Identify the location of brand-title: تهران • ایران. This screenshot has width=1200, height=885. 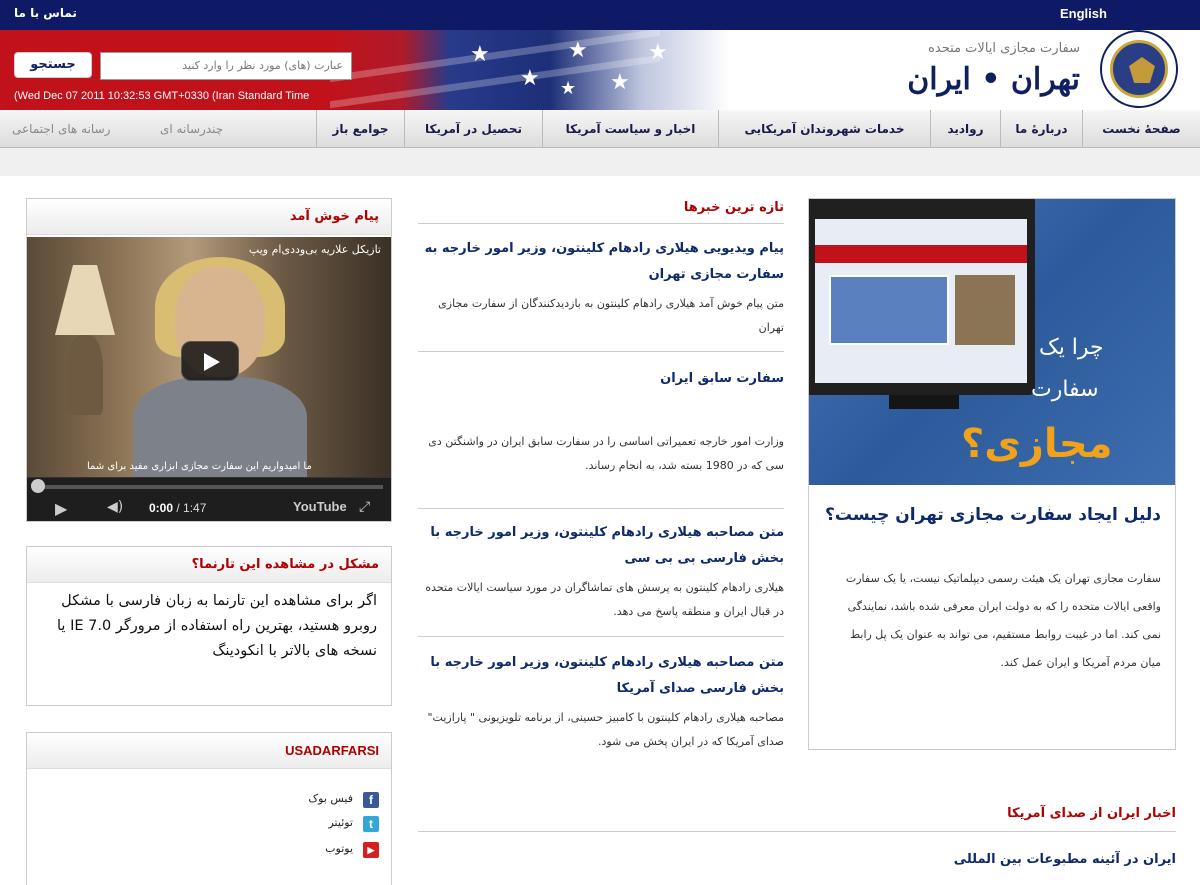
(975, 79).